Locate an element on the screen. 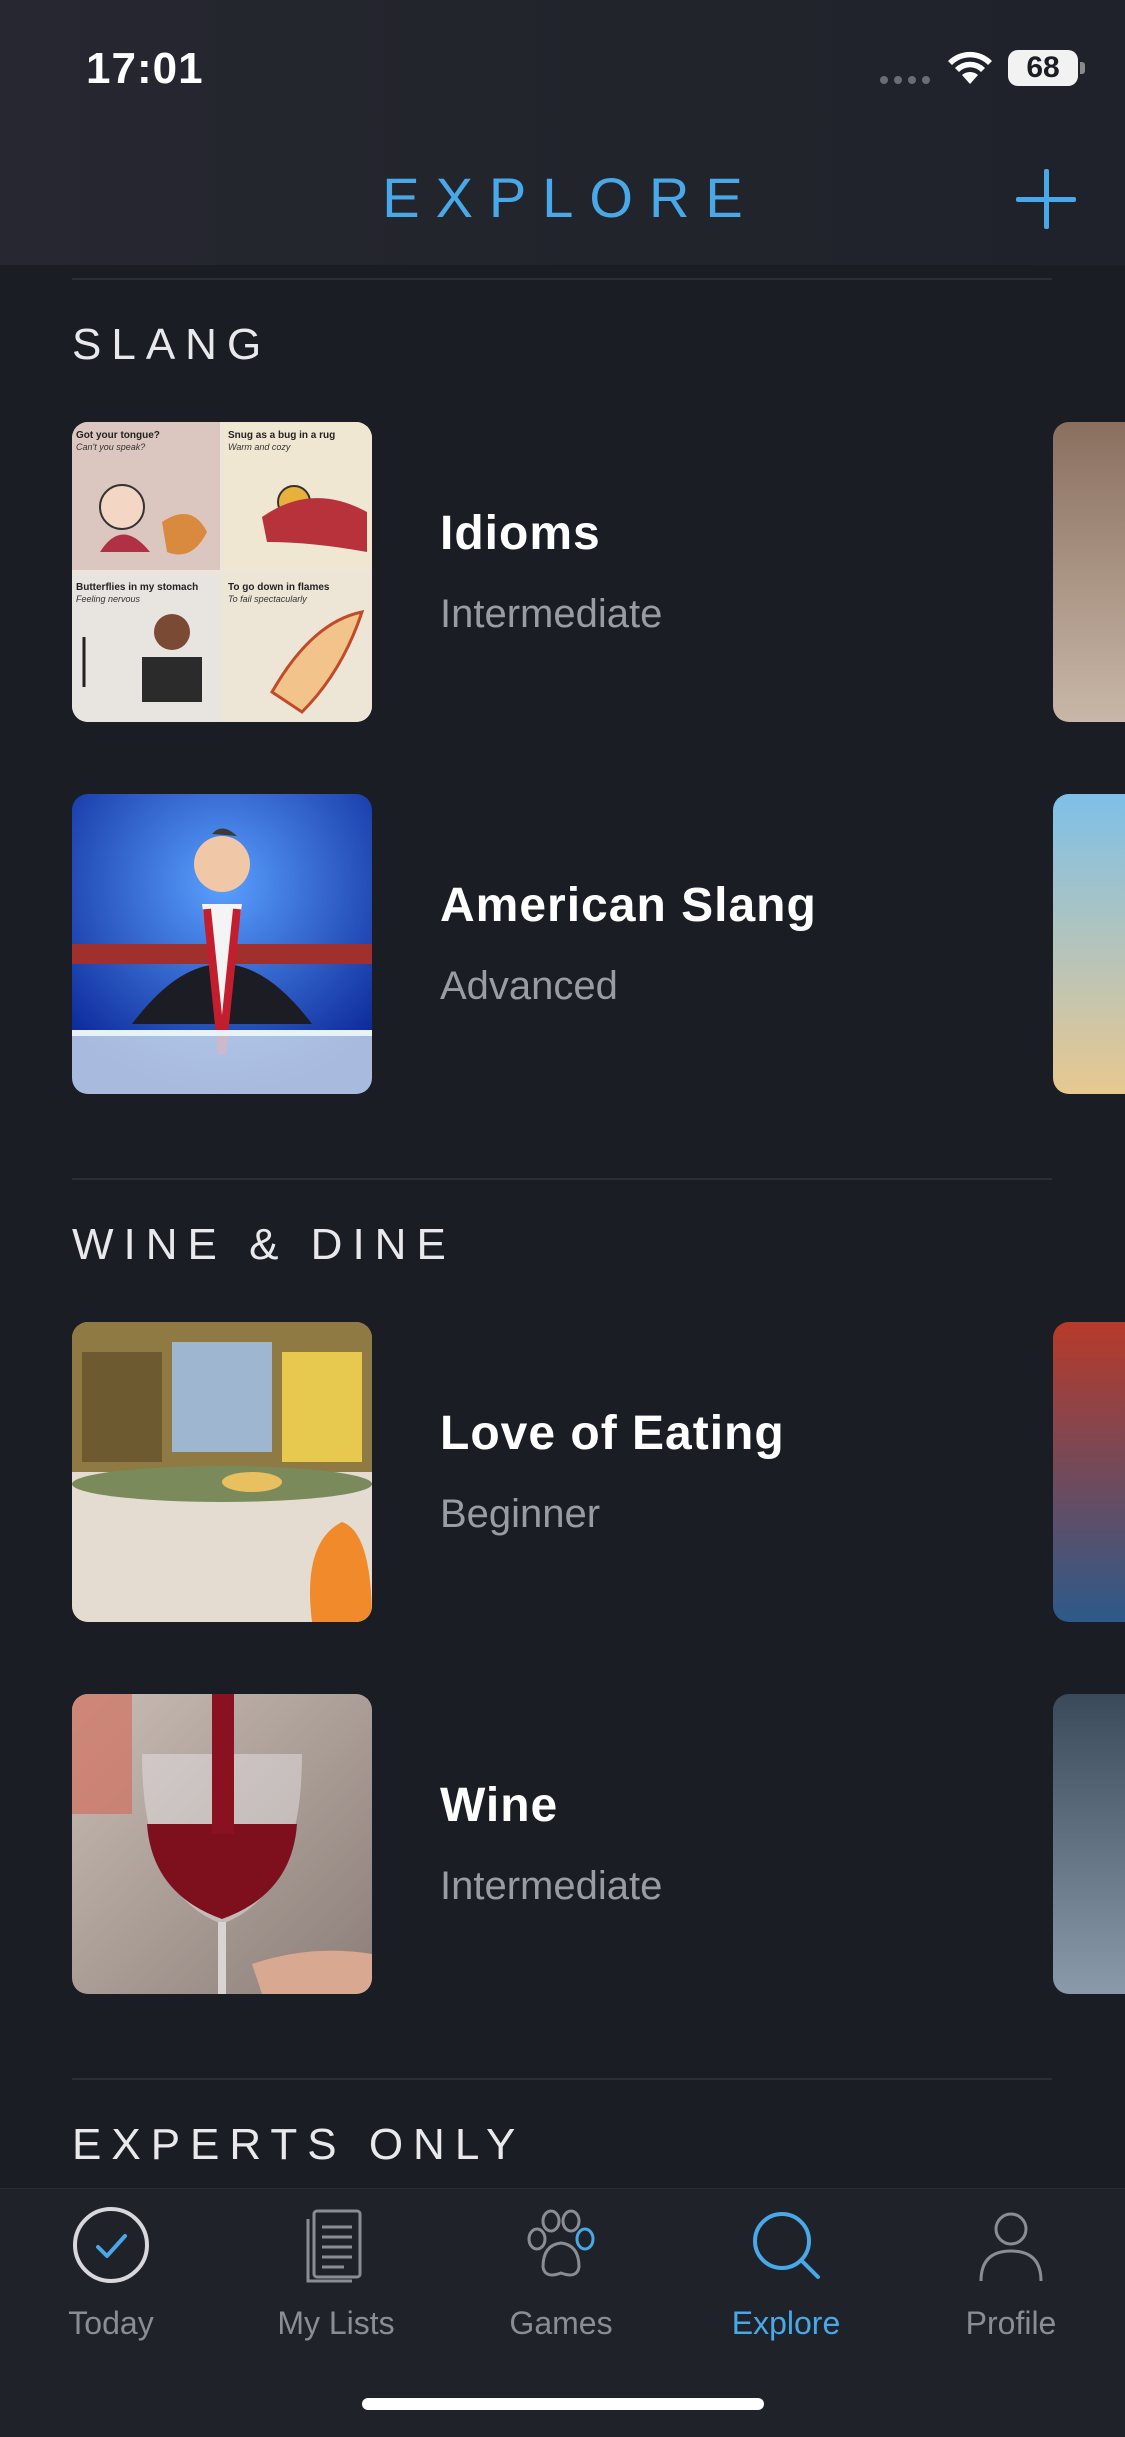 The width and height of the screenshot is (1125, 2437). svg-text: Butterflies in my stomach is located at coordinates (137, 587).